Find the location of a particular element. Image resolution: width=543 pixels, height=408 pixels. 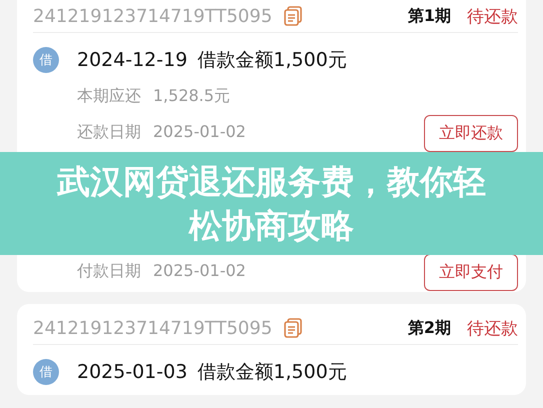

due-label: 本期应还 is located at coordinates (109, 96).